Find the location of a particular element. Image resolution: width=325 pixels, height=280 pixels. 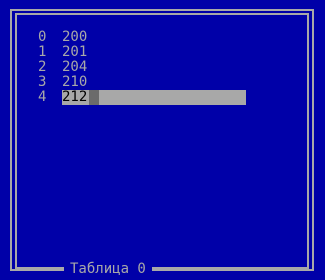

row-index: 2 is located at coordinates (42, 67).